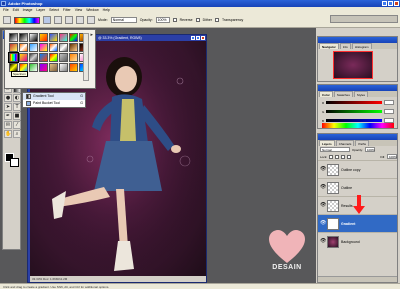 This screenshot has width=400, height=289. Describe the element at coordinates (354, 111) in the screenshot. I see `green-slider` at that location.